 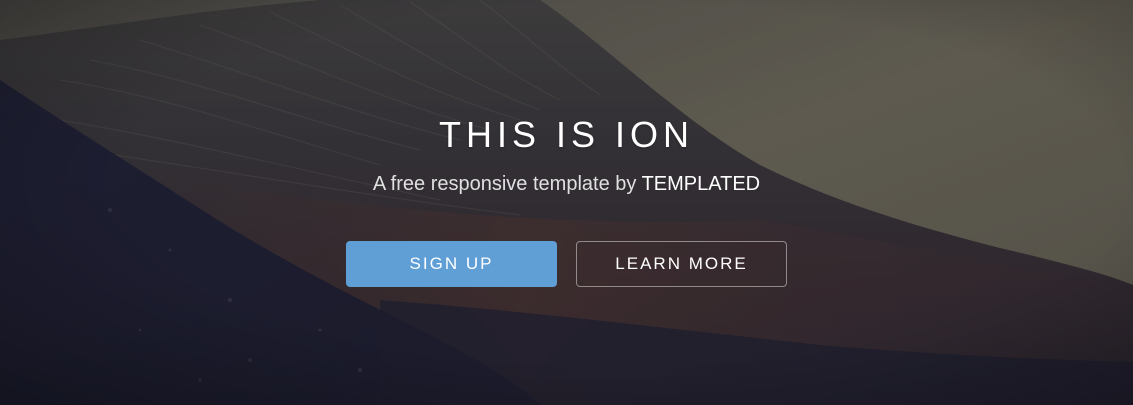 What do you see at coordinates (566, 134) in the screenshot?
I see `page-title: THIS IS ION` at bounding box center [566, 134].